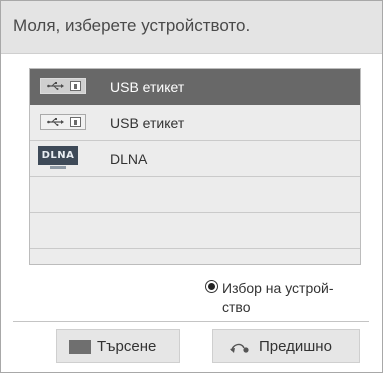 The height and width of the screenshot is (373, 383). I want to click on device-select-option: Избор на устрой- ство, so click(280, 299).